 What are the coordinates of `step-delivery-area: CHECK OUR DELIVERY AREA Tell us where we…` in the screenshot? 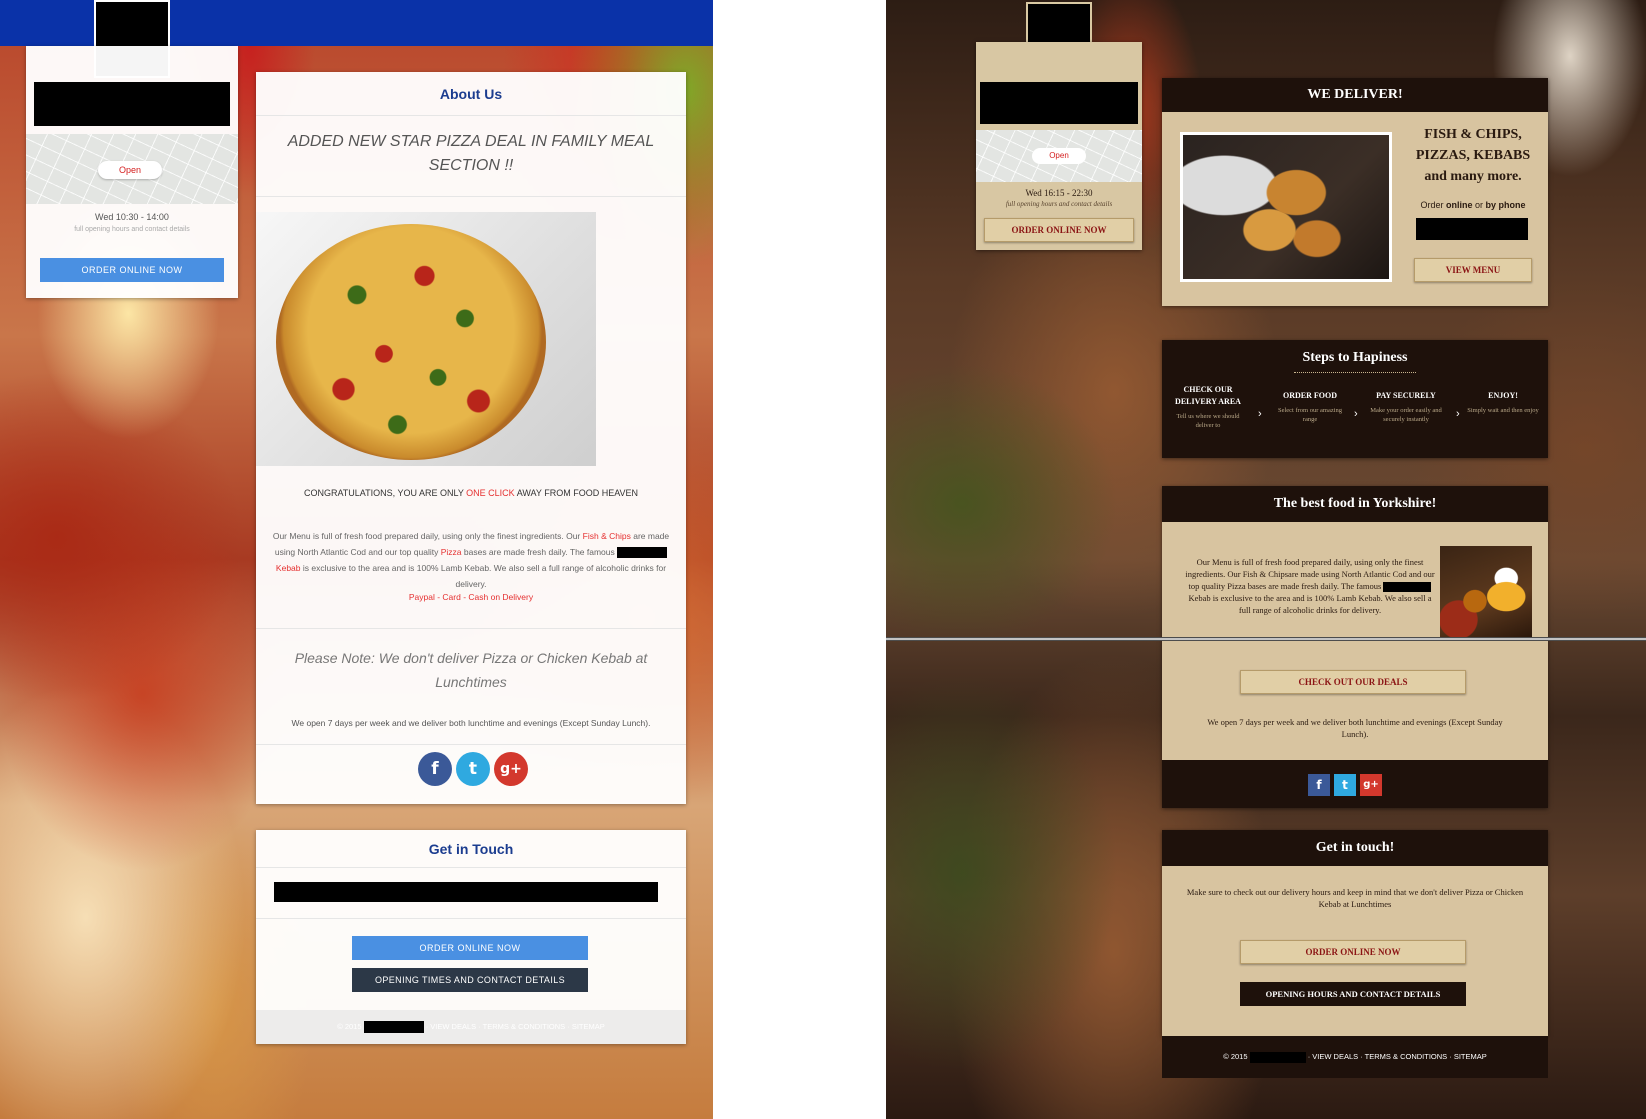 It's located at (1208, 407).